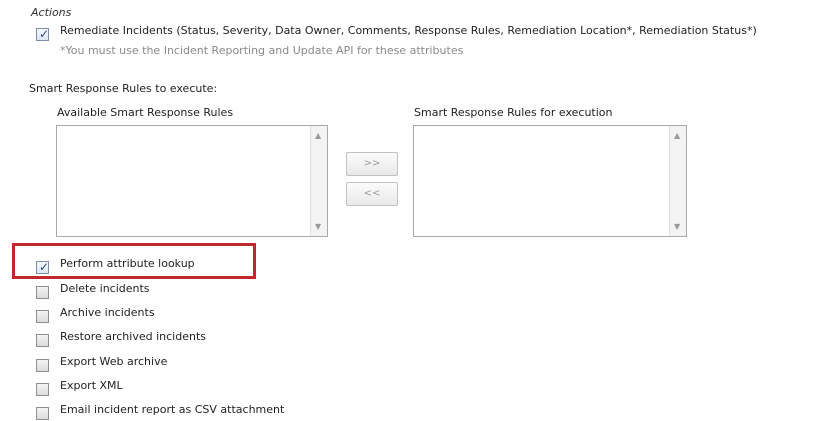 Image resolution: width=827 pixels, height=421 pixels. I want to click on smart-response-heading: Smart Response Rules to execute:, so click(123, 88).